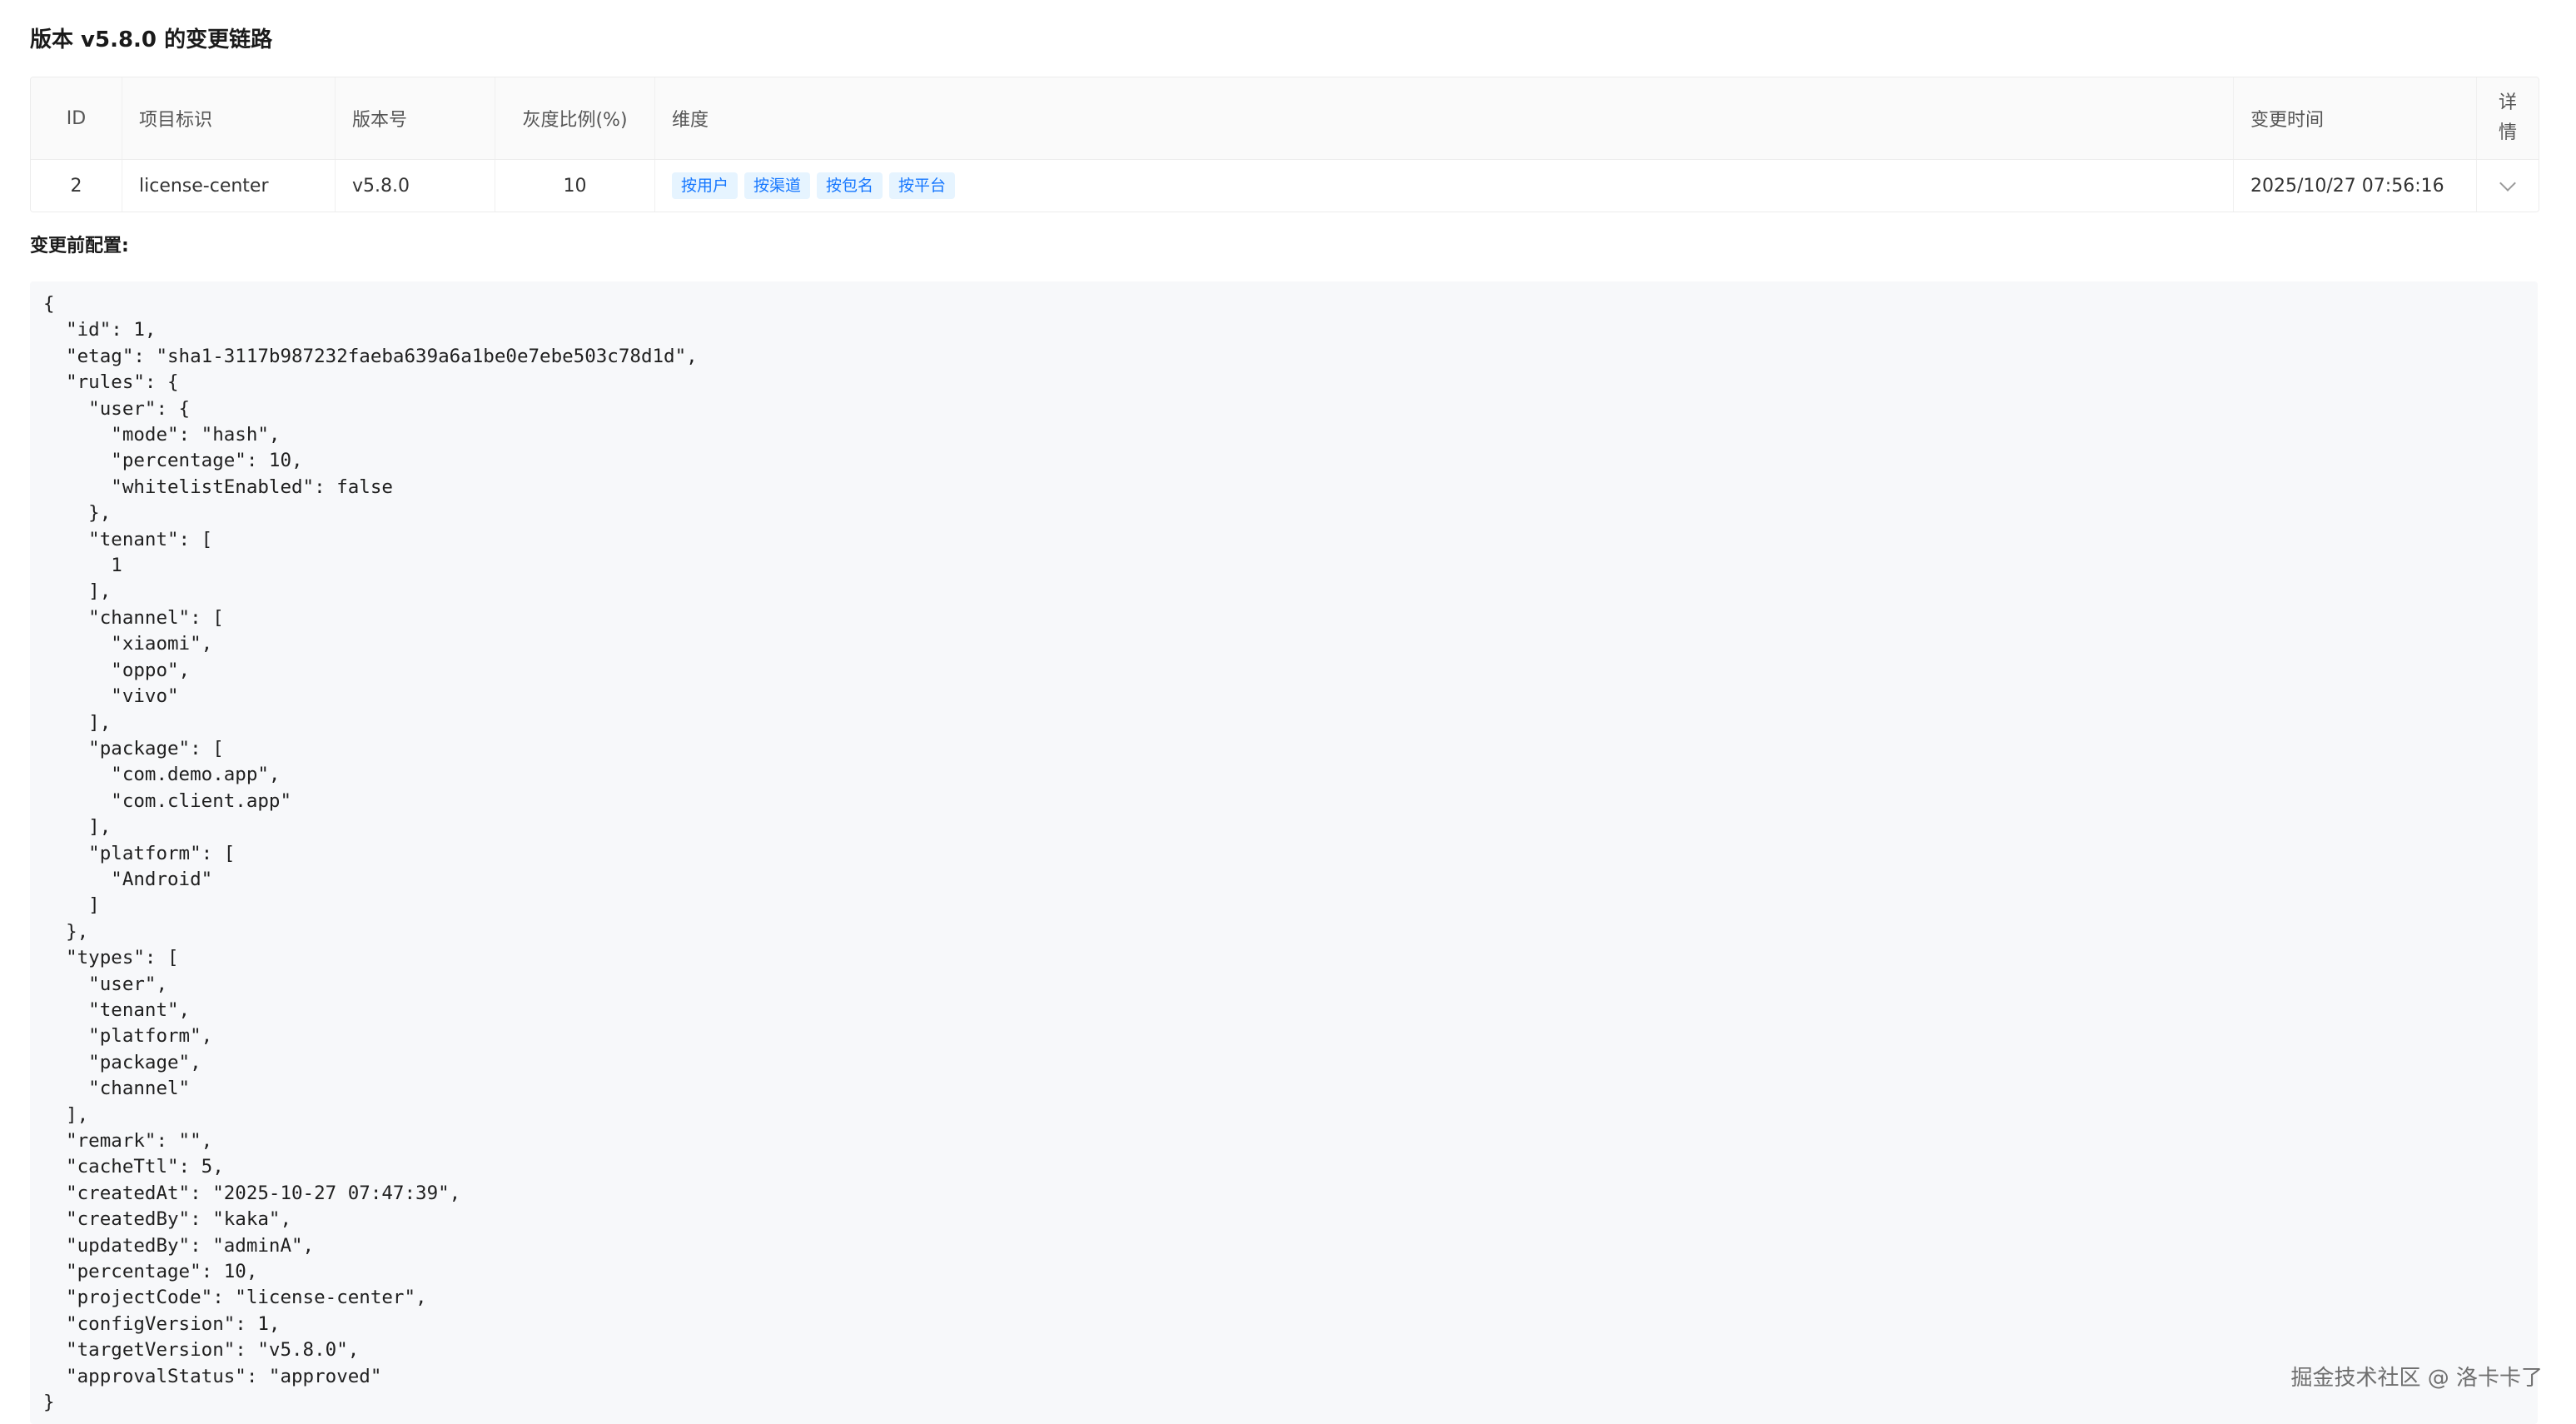 The image size is (2576, 1424). I want to click on expand-row-button, so click(2508, 186).